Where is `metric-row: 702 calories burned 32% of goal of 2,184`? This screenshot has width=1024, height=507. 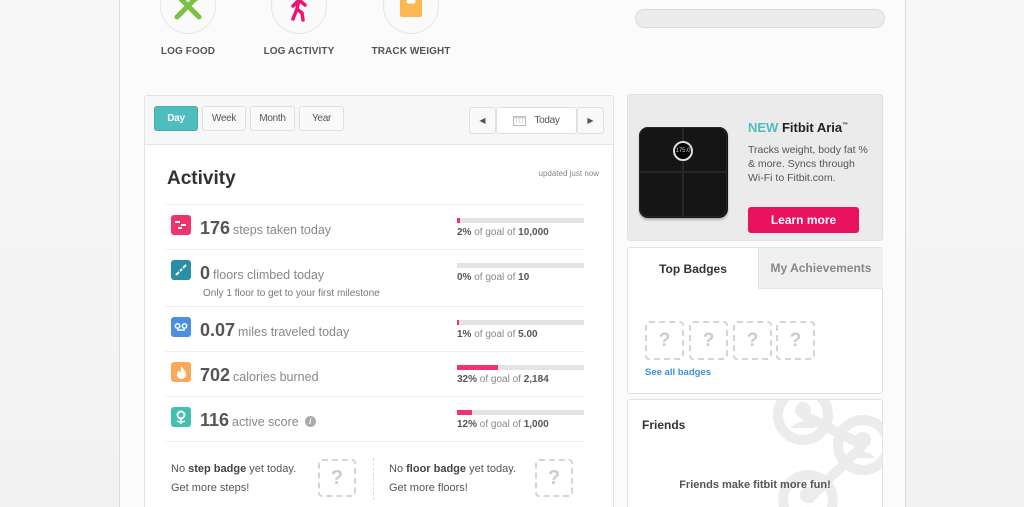 metric-row: 702 calories burned 32% of goal of 2,184 is located at coordinates (375, 373).